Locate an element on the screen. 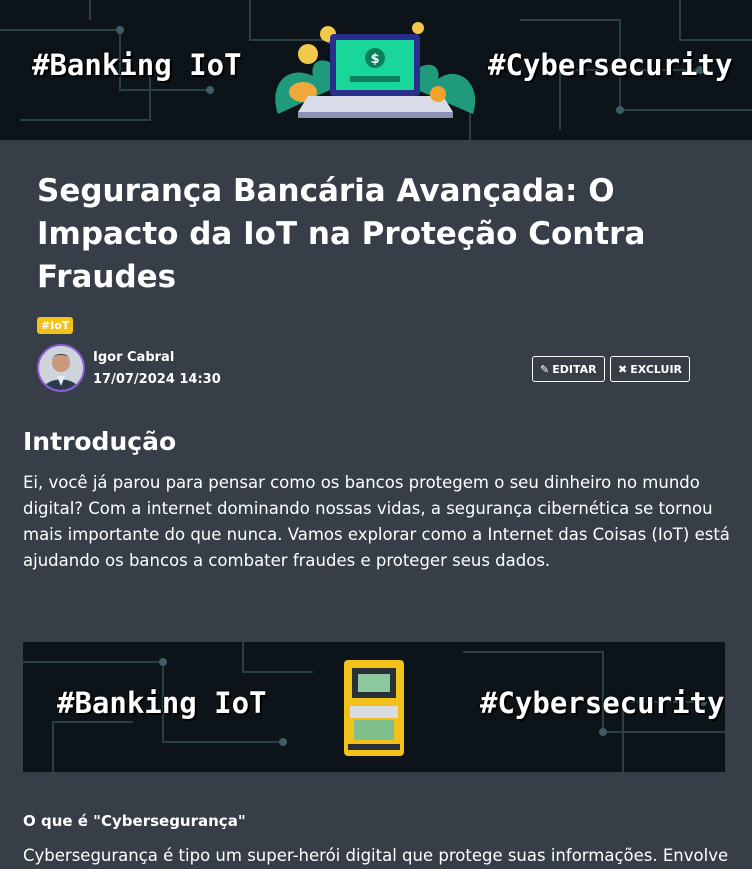  intro-heading: Introdução is located at coordinates (100, 441).